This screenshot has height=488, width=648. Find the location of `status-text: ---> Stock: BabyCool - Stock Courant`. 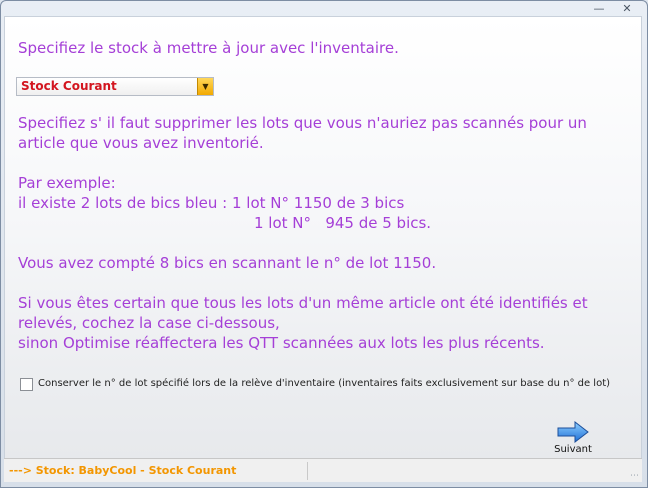

status-text: ---> Stock: BabyCool - Stock Courant is located at coordinates (123, 470).